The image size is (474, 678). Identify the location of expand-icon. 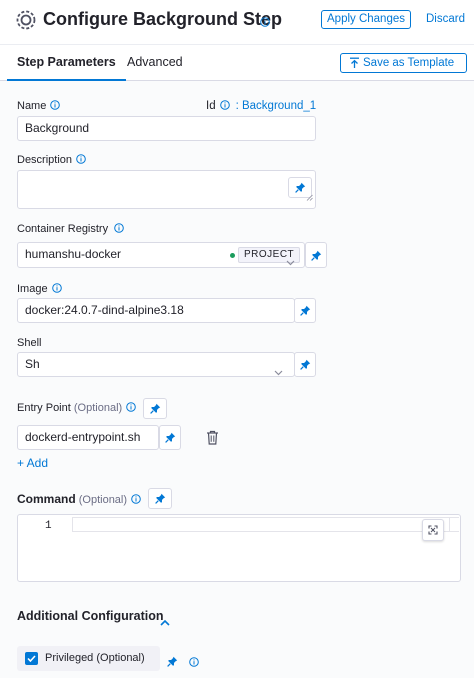
(433, 530).